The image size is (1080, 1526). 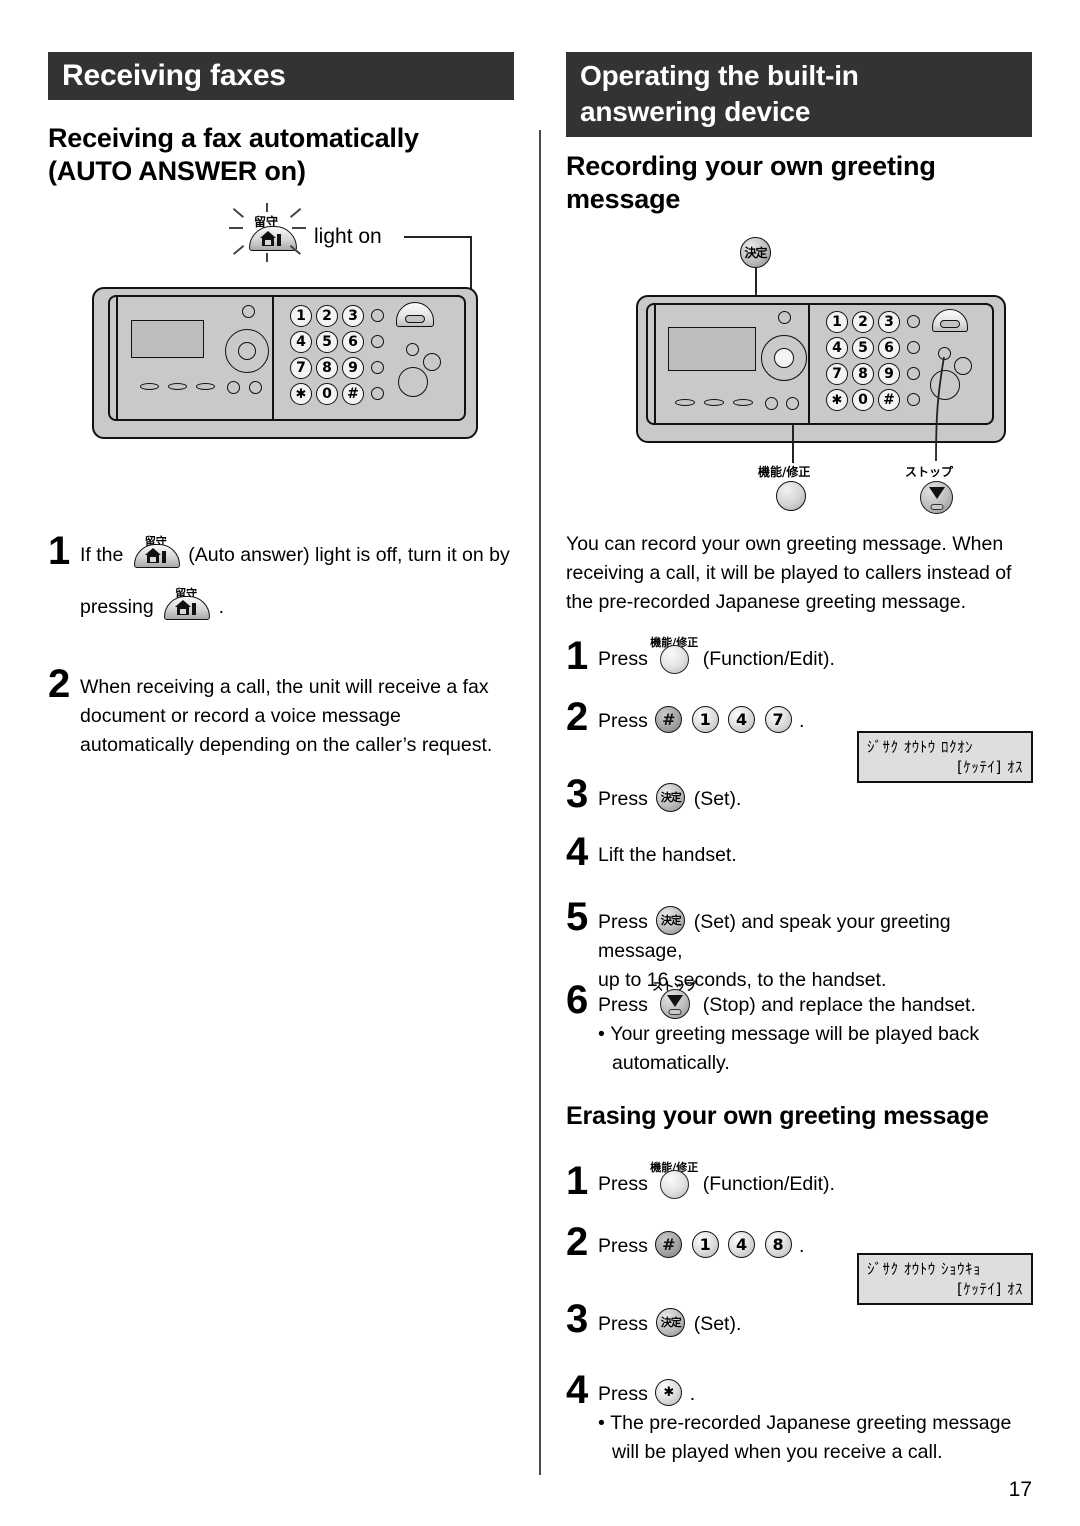 I want to click on left-subheading-line2: (AUTO ANSWER on), so click(x=177, y=171).